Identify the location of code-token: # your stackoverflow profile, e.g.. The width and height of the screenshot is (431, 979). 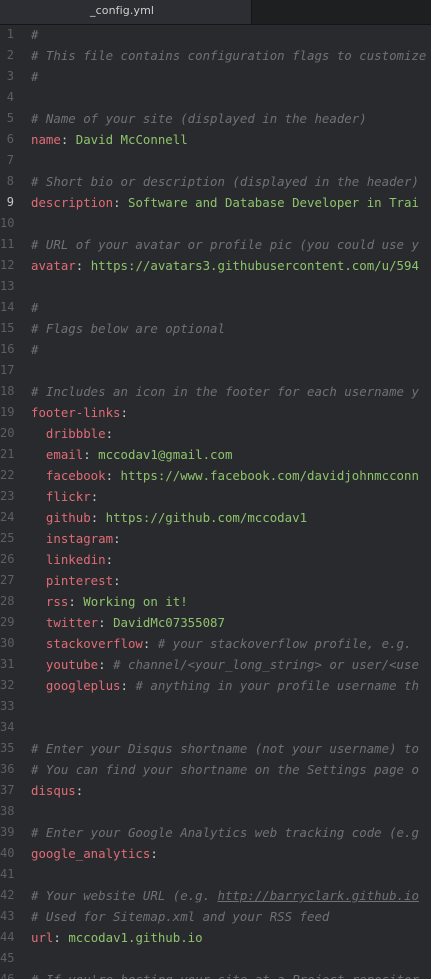
(288, 643).